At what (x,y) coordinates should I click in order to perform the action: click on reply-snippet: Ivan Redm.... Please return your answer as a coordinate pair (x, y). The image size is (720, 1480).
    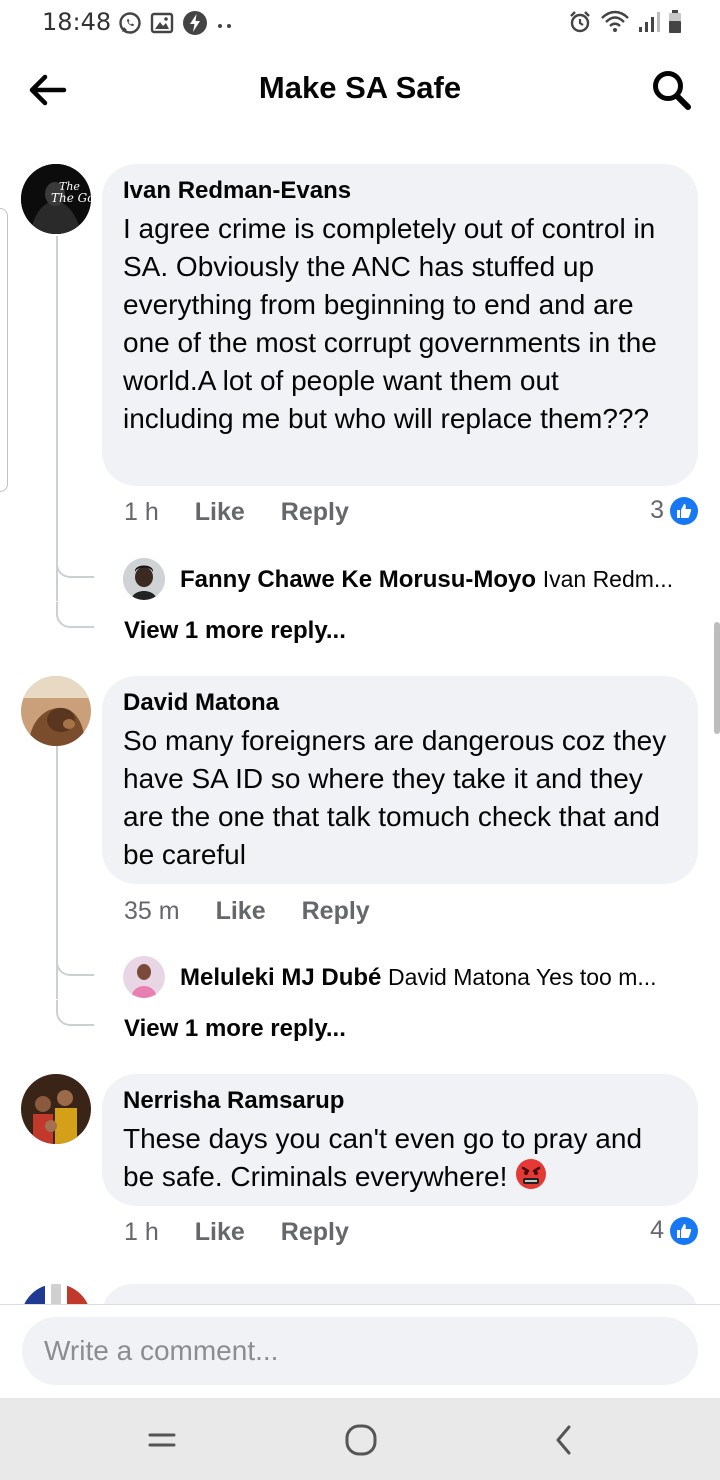
    Looking at the image, I should click on (608, 579).